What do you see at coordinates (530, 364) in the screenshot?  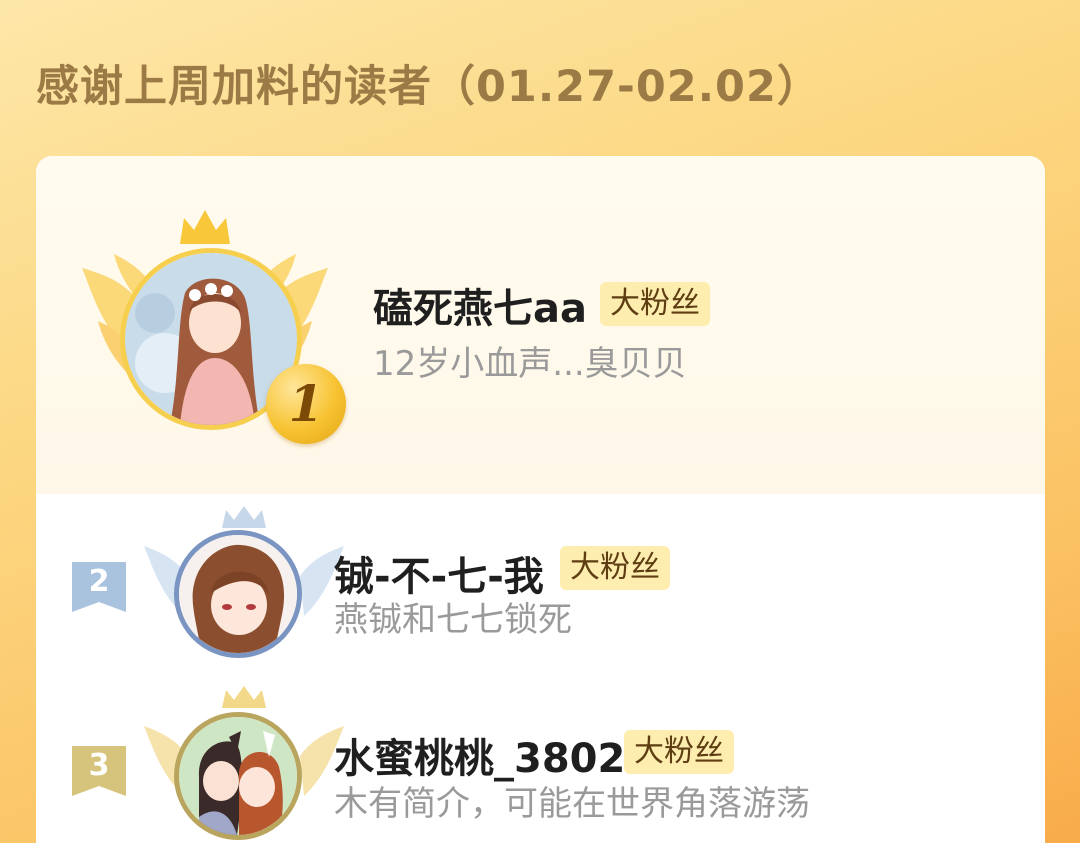 I see `reader-1-bio: 12岁小血声...臭贝贝` at bounding box center [530, 364].